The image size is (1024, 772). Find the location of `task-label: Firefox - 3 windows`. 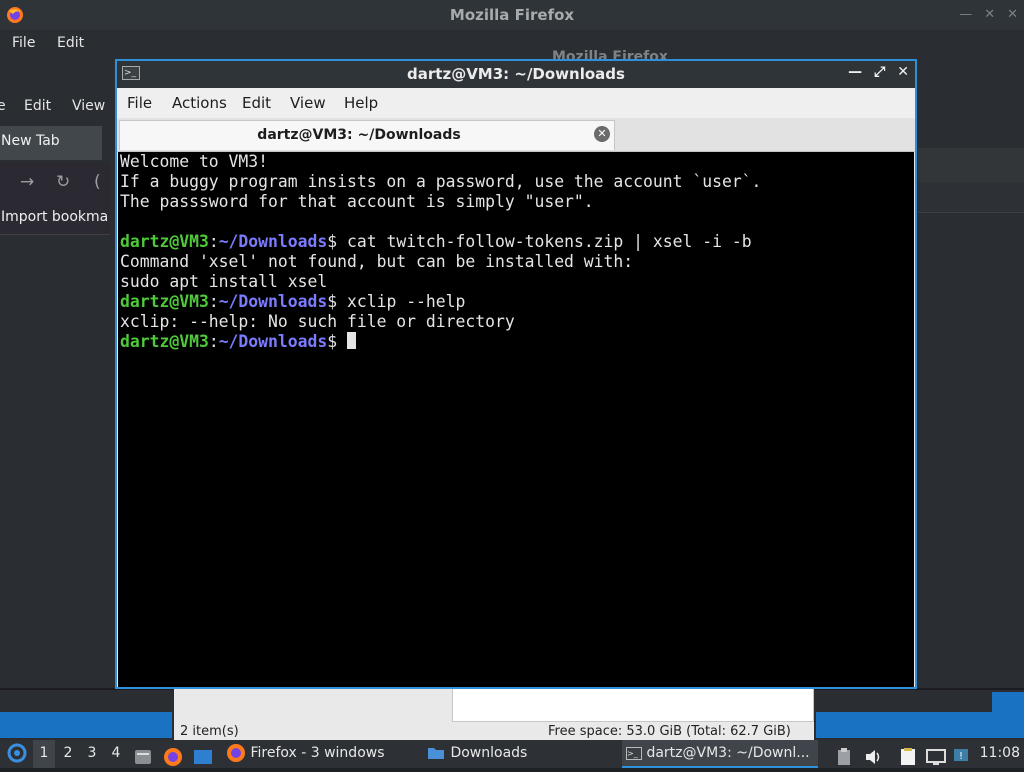

task-label: Firefox - 3 windows is located at coordinates (317, 753).